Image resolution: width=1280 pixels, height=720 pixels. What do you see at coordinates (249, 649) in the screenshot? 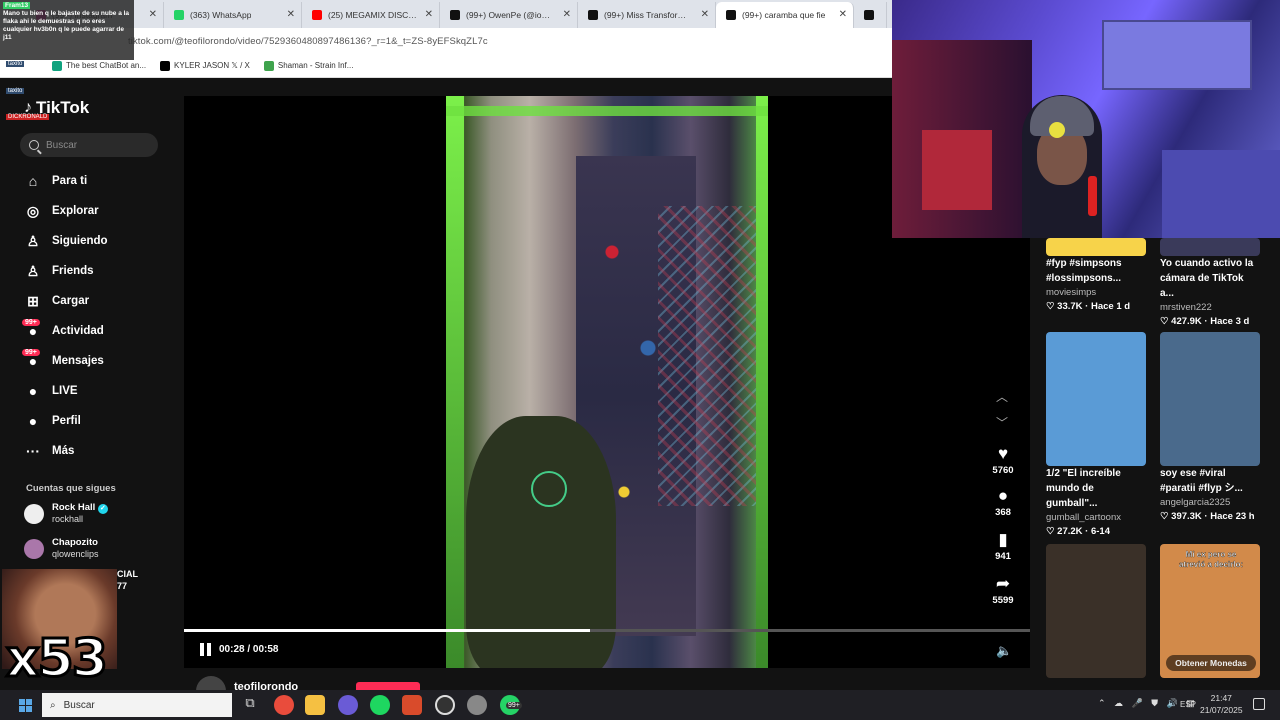
I see `video-time: 00:28 / 00:58` at bounding box center [249, 649].